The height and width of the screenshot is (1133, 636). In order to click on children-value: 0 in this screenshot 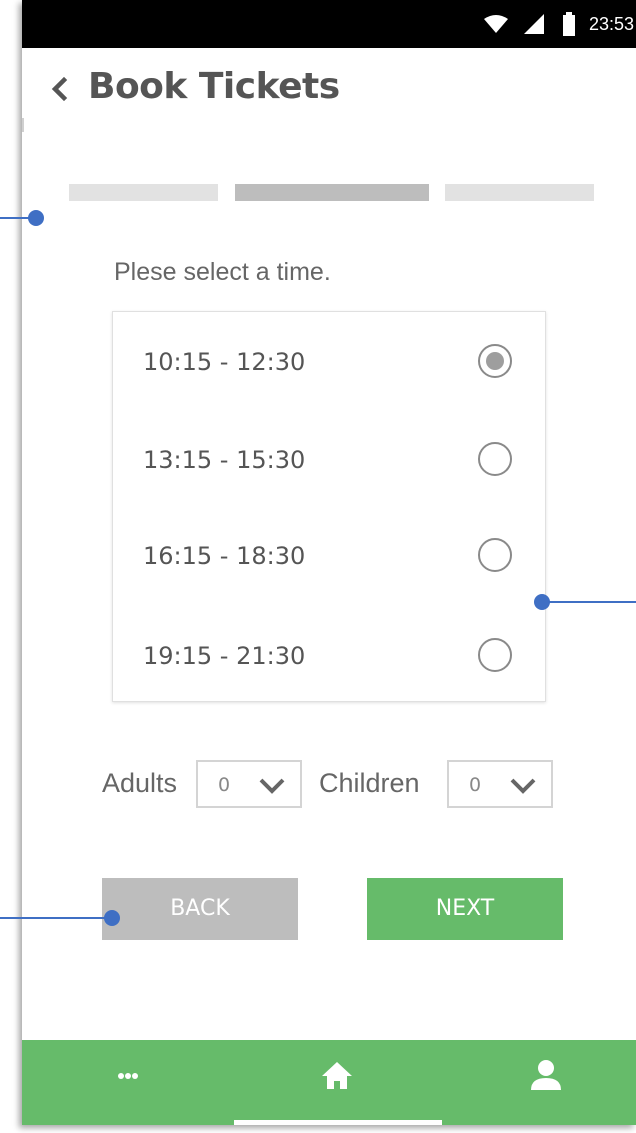, I will do `click(475, 785)`.